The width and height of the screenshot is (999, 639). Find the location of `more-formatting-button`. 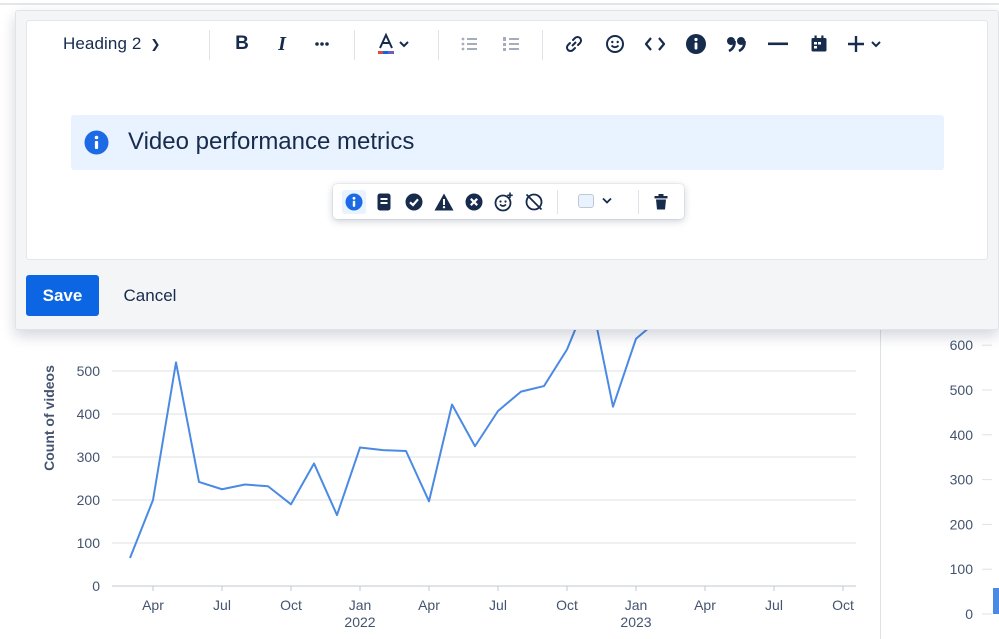

more-formatting-button is located at coordinates (322, 44).